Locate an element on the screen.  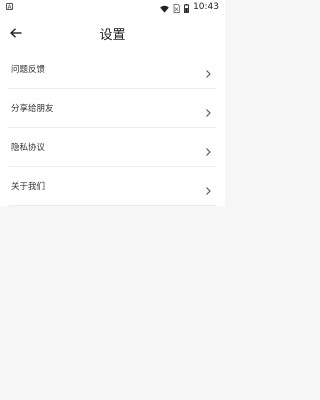
menu-item-label: 隐私协议 is located at coordinates (28, 148).